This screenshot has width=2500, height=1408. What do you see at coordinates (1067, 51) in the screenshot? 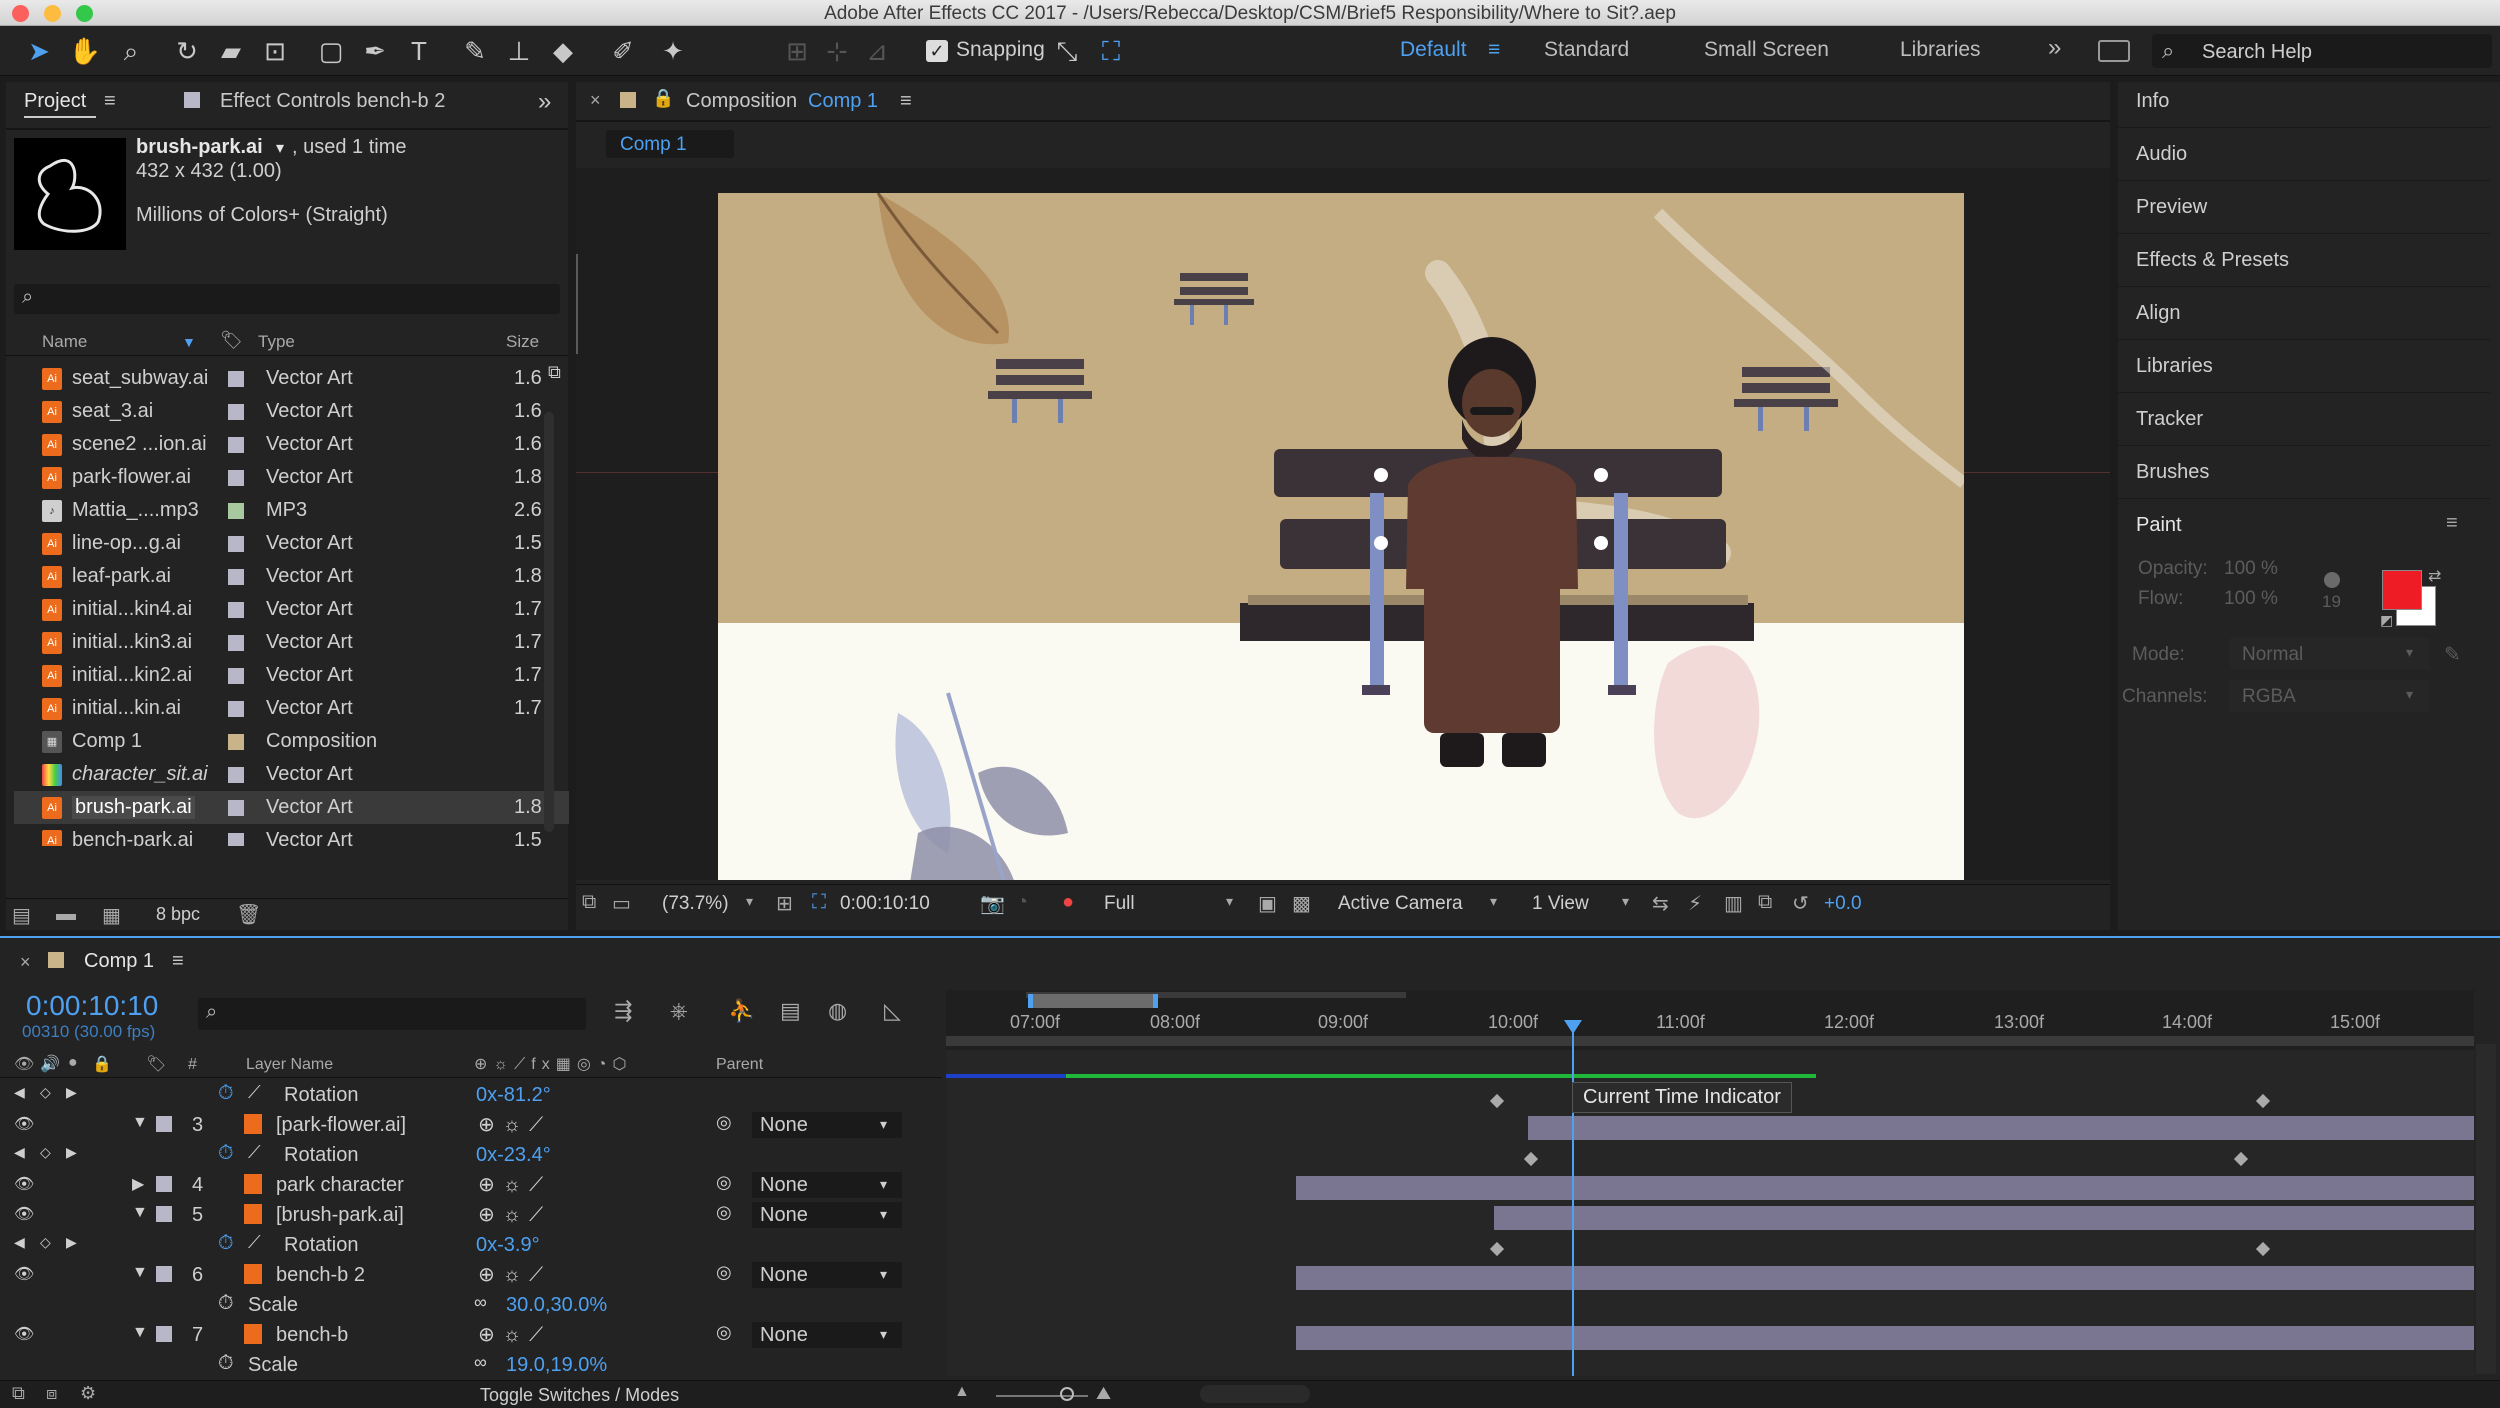
I see `snap-edges-icon: ⤡` at bounding box center [1067, 51].